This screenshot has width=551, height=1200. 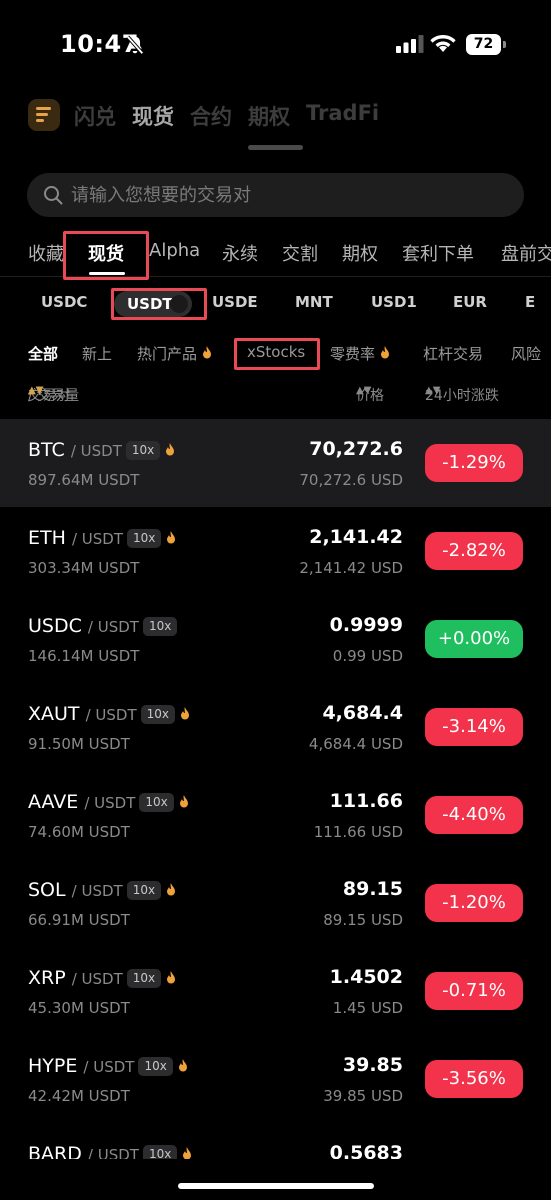 What do you see at coordinates (47, 978) in the screenshot?
I see `base-asset: XRP` at bounding box center [47, 978].